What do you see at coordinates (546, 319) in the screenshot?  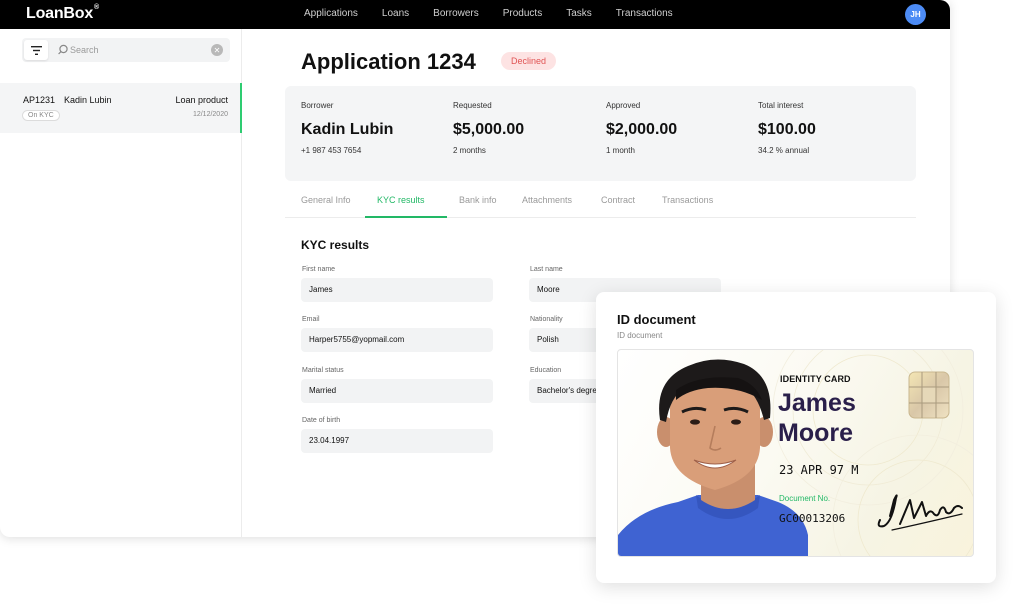 I see `field-label: Nationality` at bounding box center [546, 319].